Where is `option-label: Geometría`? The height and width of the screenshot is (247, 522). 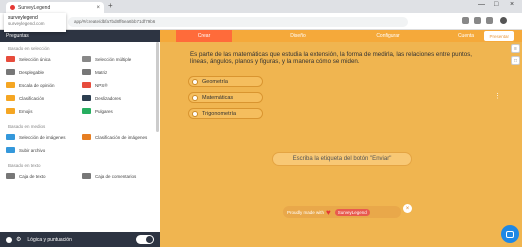
option-label: Geometría is located at coordinates (215, 81).